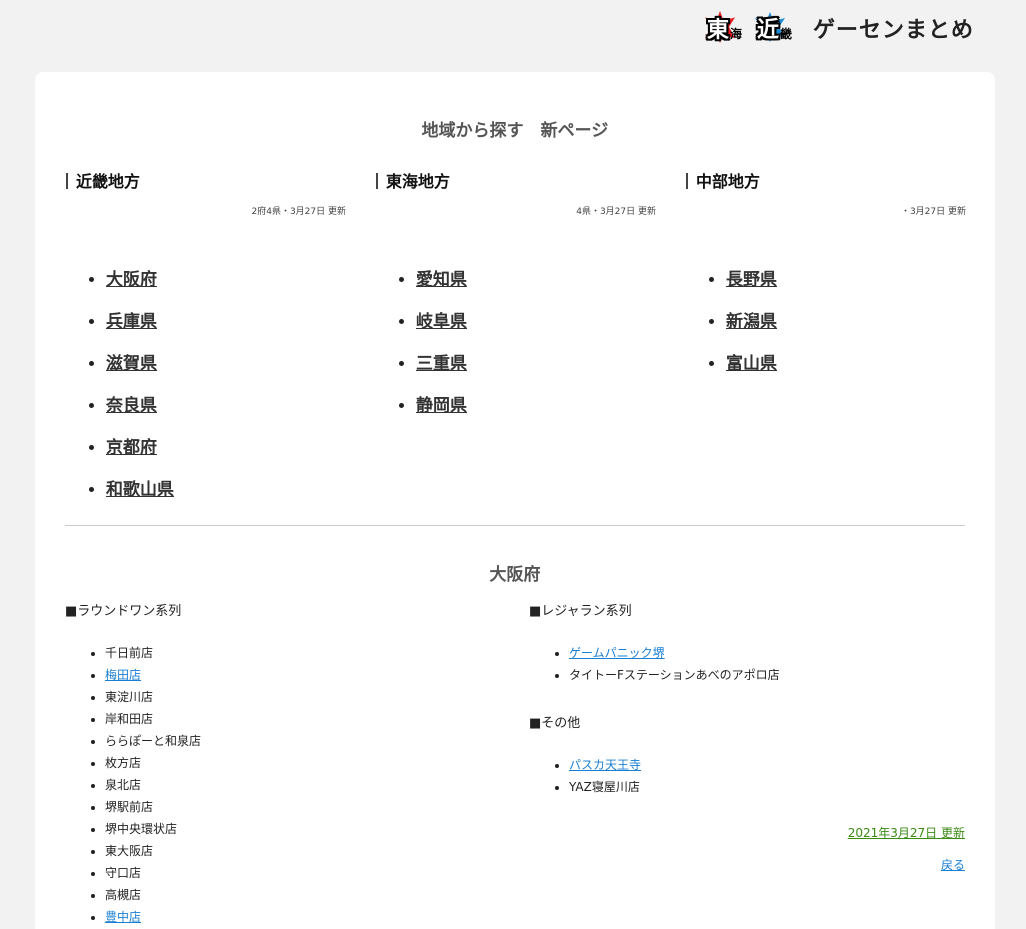 This screenshot has width=1026, height=929. Describe the element at coordinates (418, 181) in the screenshot. I see `region-name: 東海地方` at that location.